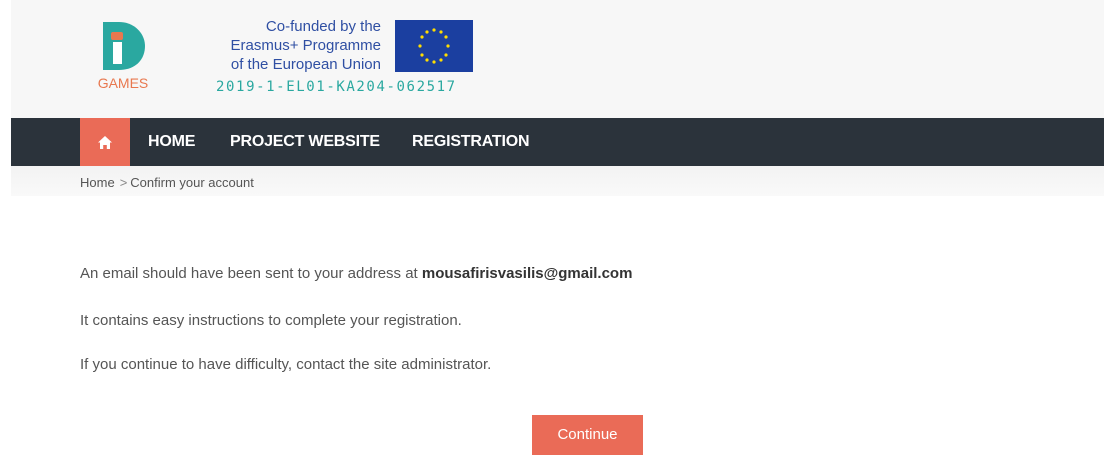  I want to click on eu-flag-icon, so click(434, 46).